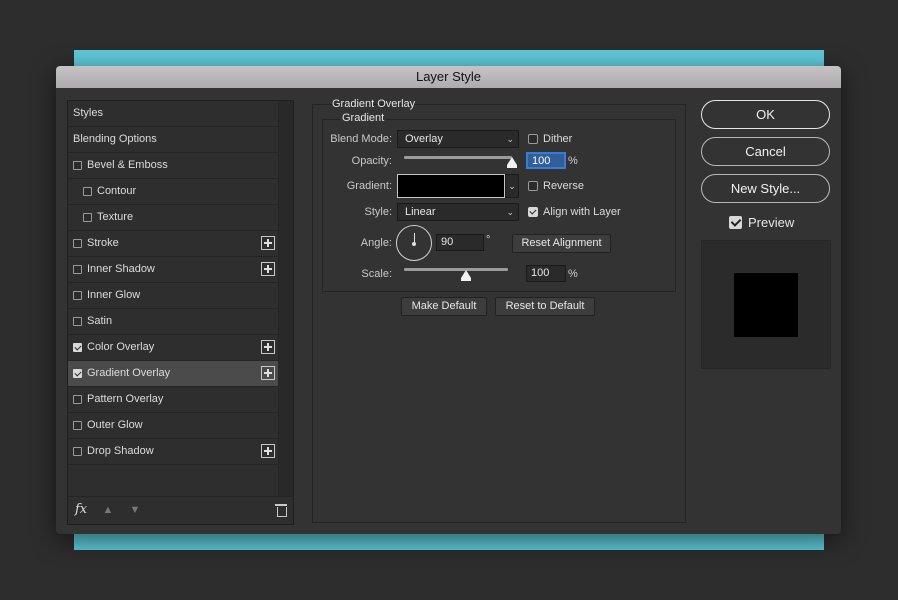 This screenshot has width=898, height=600. I want to click on angle-label: Angle:, so click(376, 243).